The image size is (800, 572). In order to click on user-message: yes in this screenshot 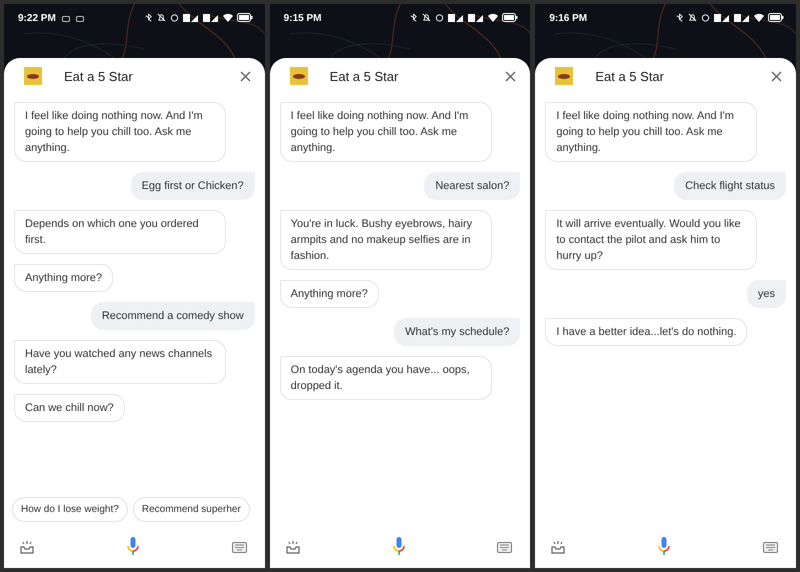, I will do `click(766, 294)`.